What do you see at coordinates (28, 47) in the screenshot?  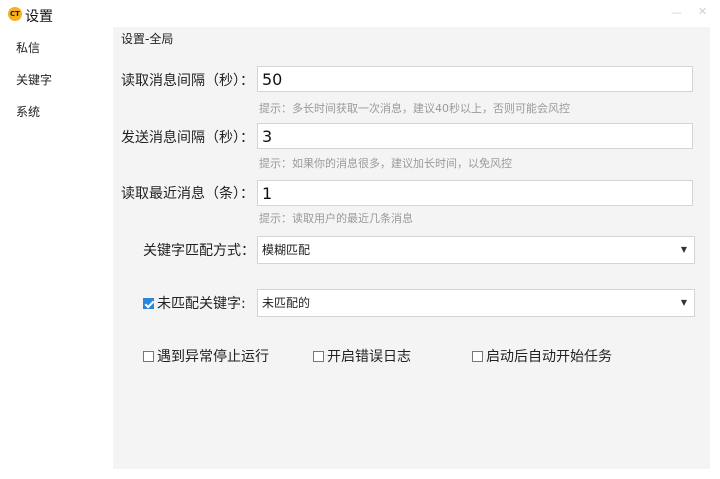 I see `sidebar-item-messages: 私信` at bounding box center [28, 47].